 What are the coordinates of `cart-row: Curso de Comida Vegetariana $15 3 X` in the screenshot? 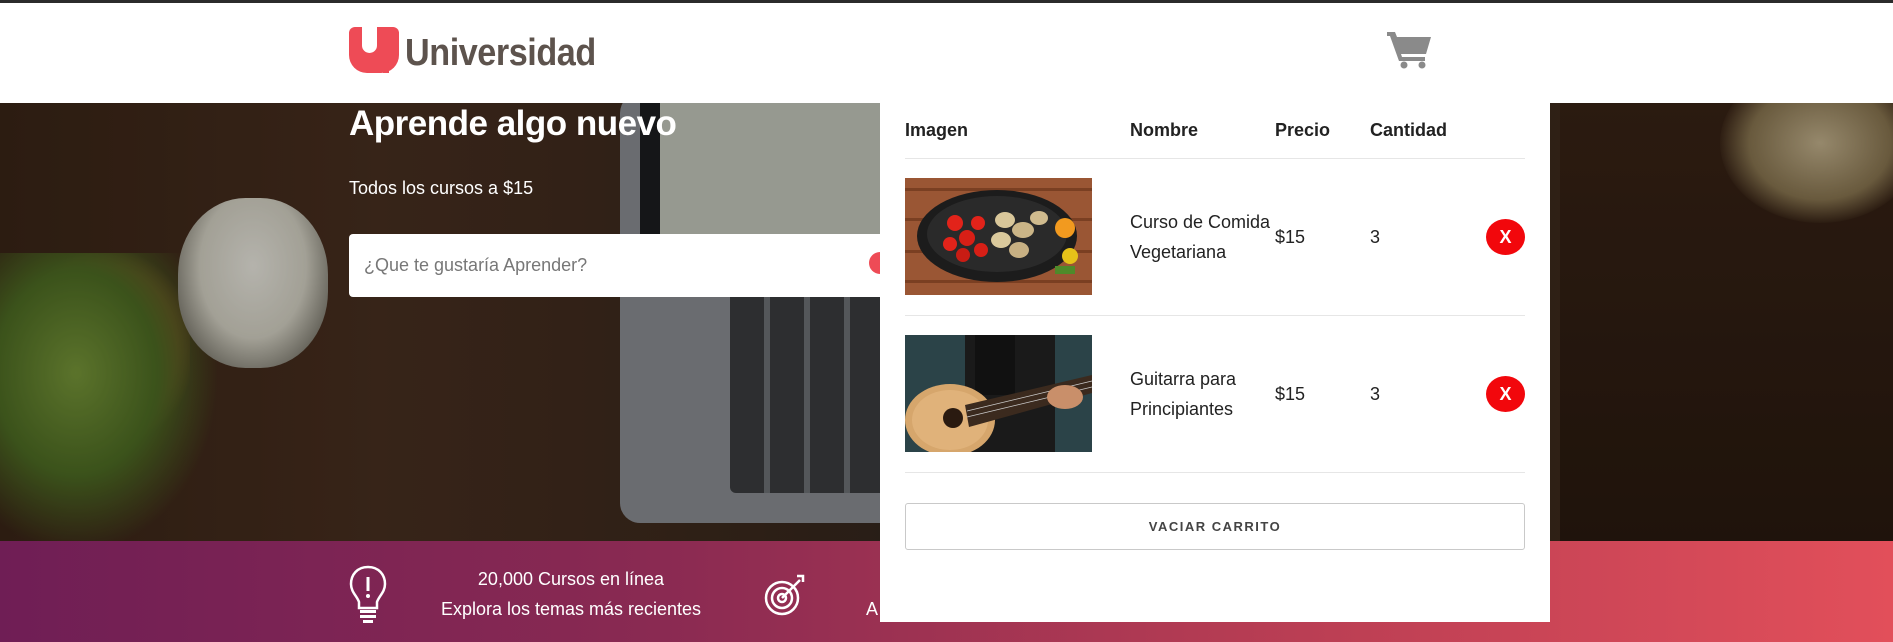 It's located at (1215, 237).